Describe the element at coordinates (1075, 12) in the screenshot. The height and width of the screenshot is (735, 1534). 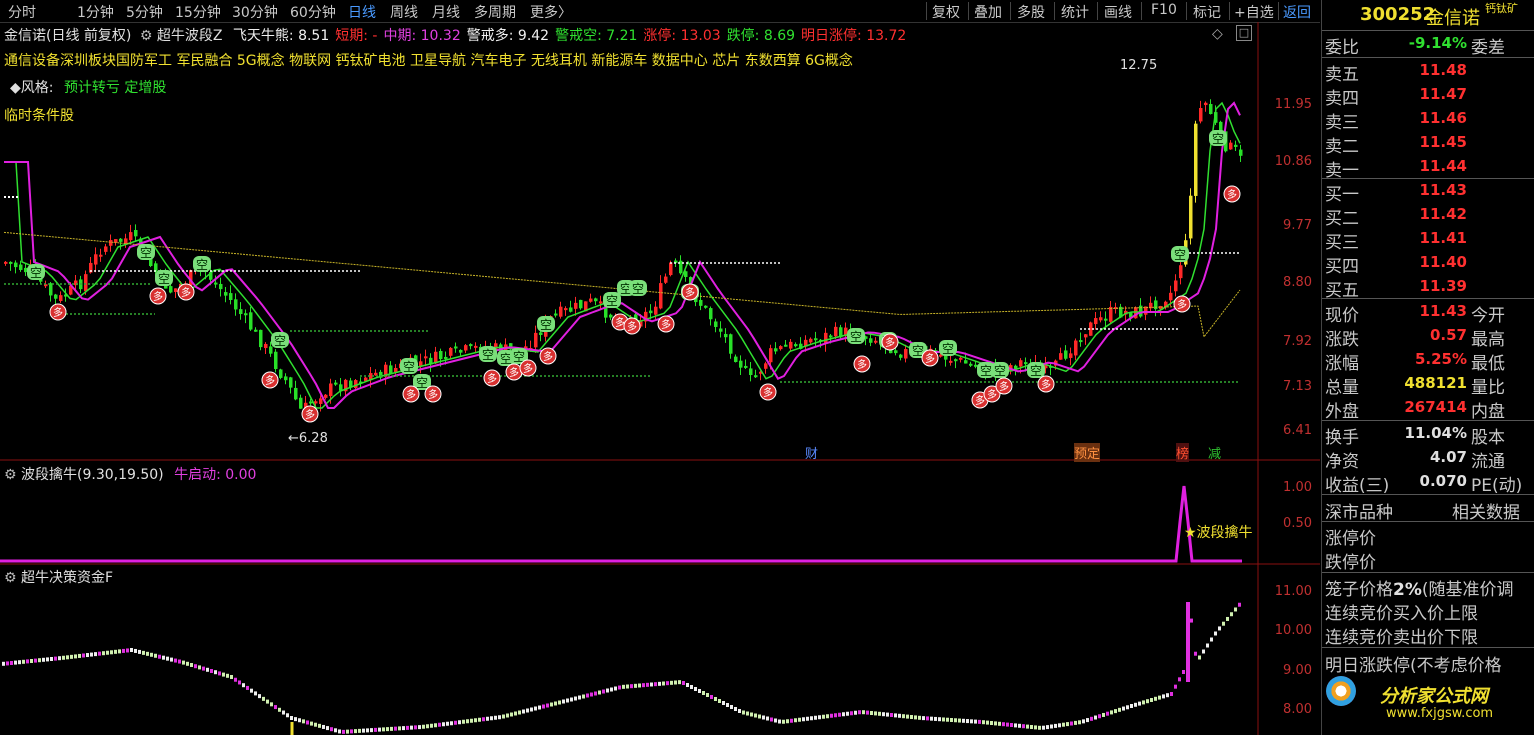
I see `statistics-button: 统计` at that location.